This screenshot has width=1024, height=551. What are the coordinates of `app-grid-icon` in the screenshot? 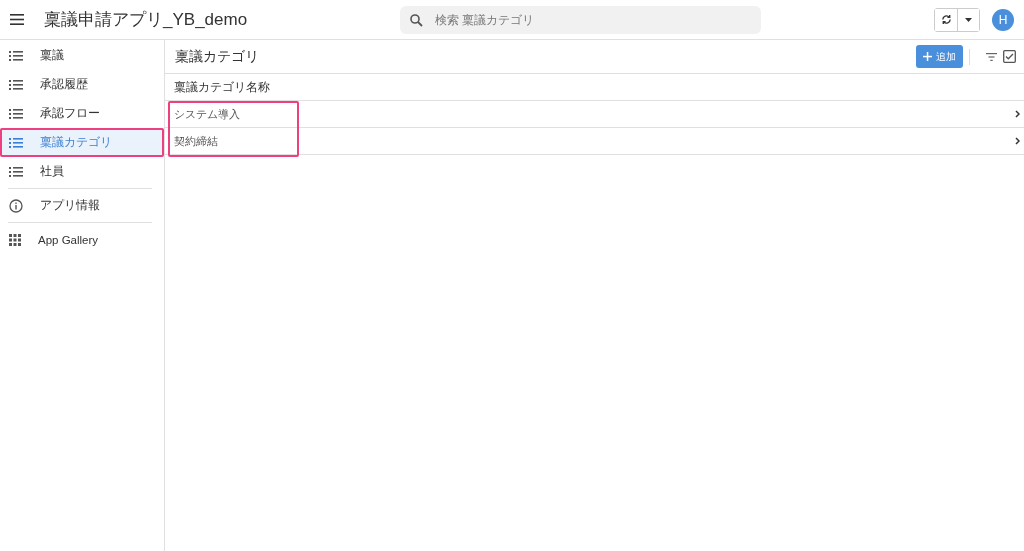 It's located at (15, 239).